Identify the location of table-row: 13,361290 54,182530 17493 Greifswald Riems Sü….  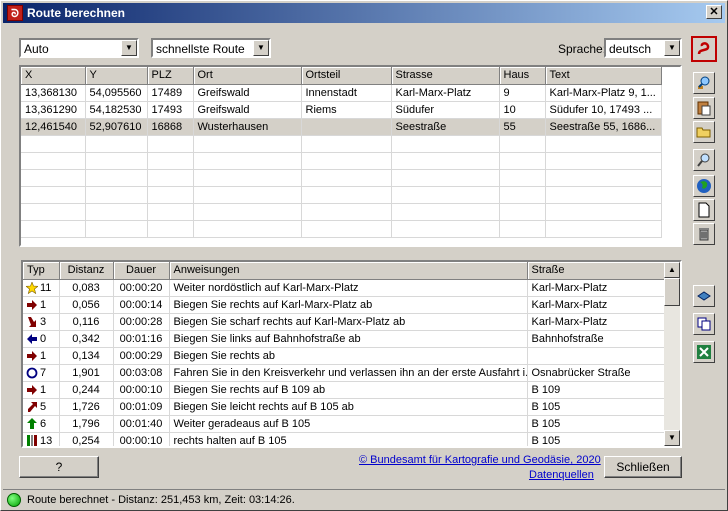
(341, 110).